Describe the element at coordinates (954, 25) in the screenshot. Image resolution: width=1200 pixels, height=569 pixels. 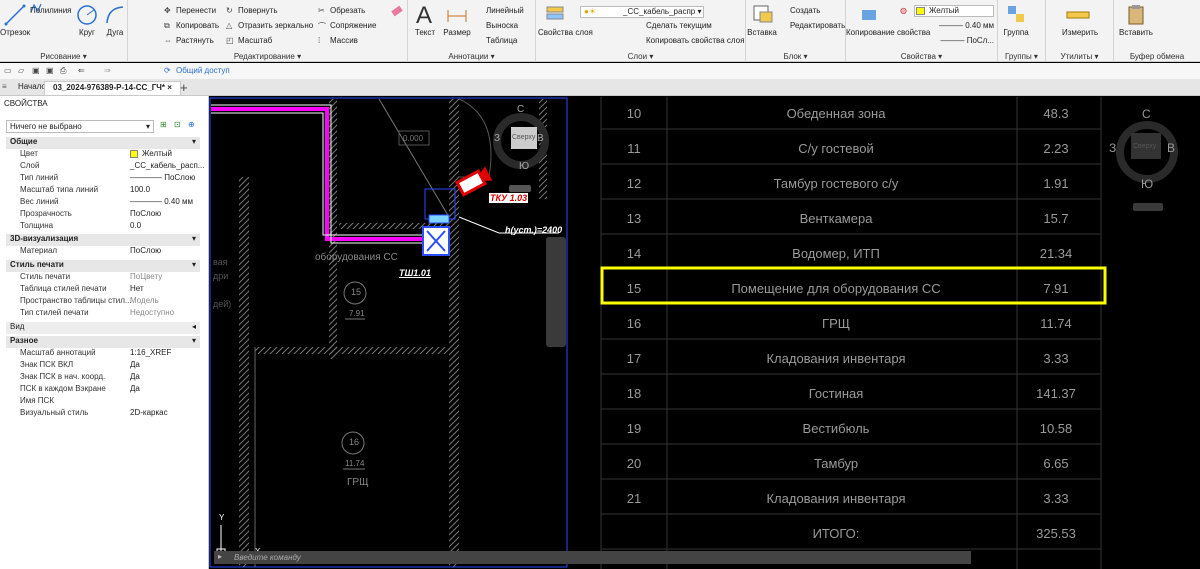
I see `lineweight-dropdown: ——— 0.40 мм` at that location.